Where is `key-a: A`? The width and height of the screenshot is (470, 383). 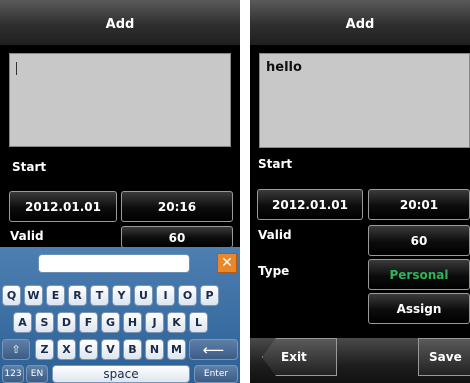 key-a: A is located at coordinates (22, 322).